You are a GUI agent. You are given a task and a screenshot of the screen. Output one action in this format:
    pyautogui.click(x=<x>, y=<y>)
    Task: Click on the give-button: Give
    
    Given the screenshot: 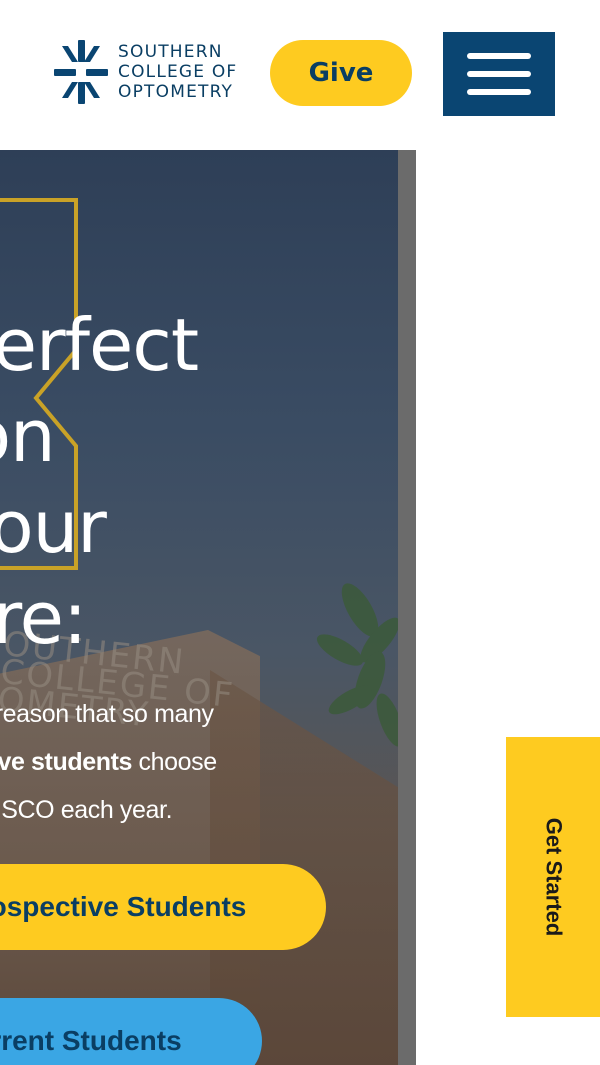 What is the action you would take?
    pyautogui.click(x=341, y=73)
    